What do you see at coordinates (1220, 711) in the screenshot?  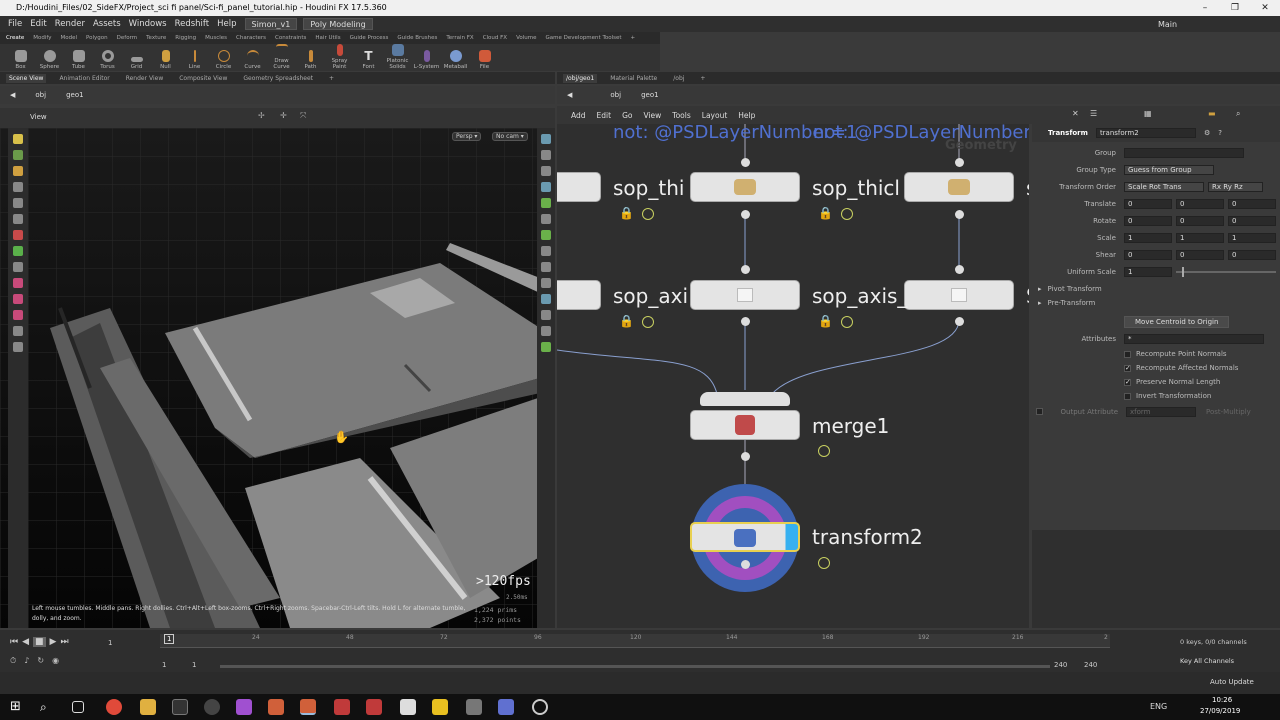 I see `clock-date: 27/09/2019` at bounding box center [1220, 711].